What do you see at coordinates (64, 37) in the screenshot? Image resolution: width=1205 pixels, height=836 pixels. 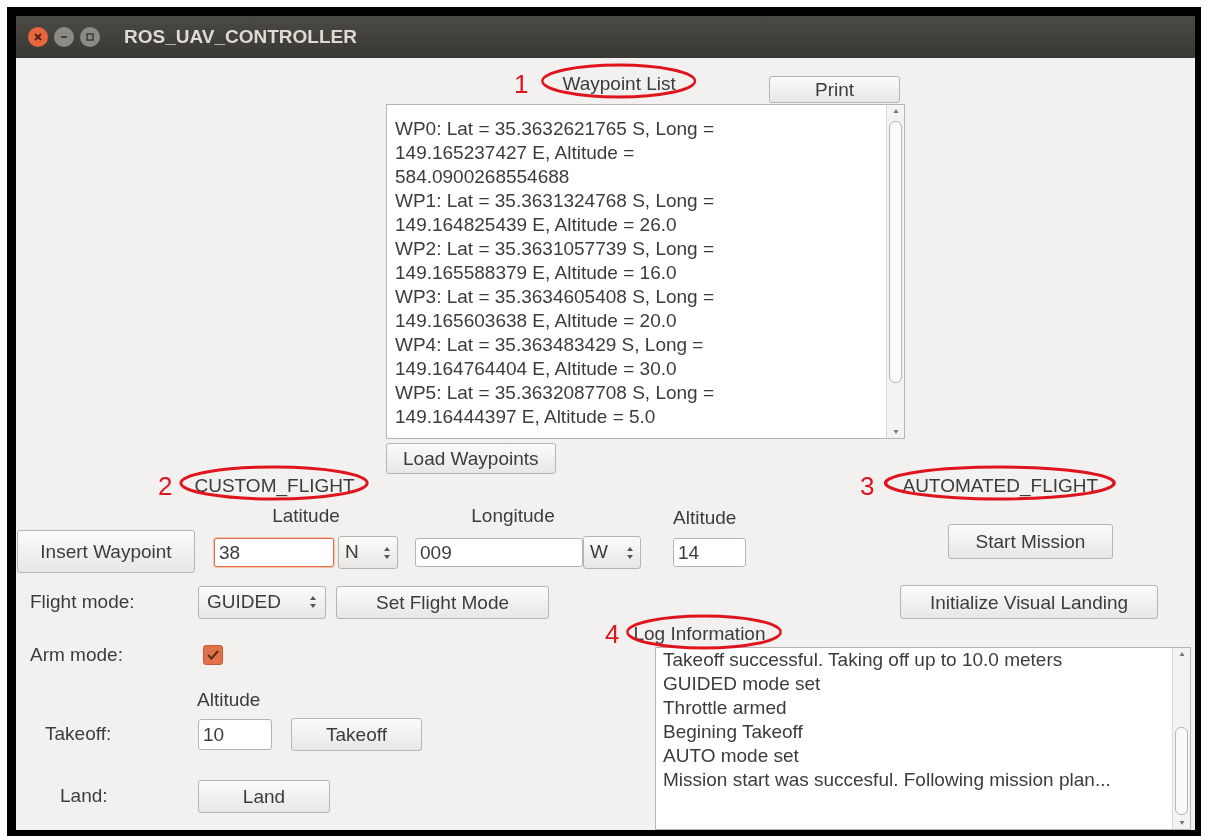 I see `minimize-icon` at bounding box center [64, 37].